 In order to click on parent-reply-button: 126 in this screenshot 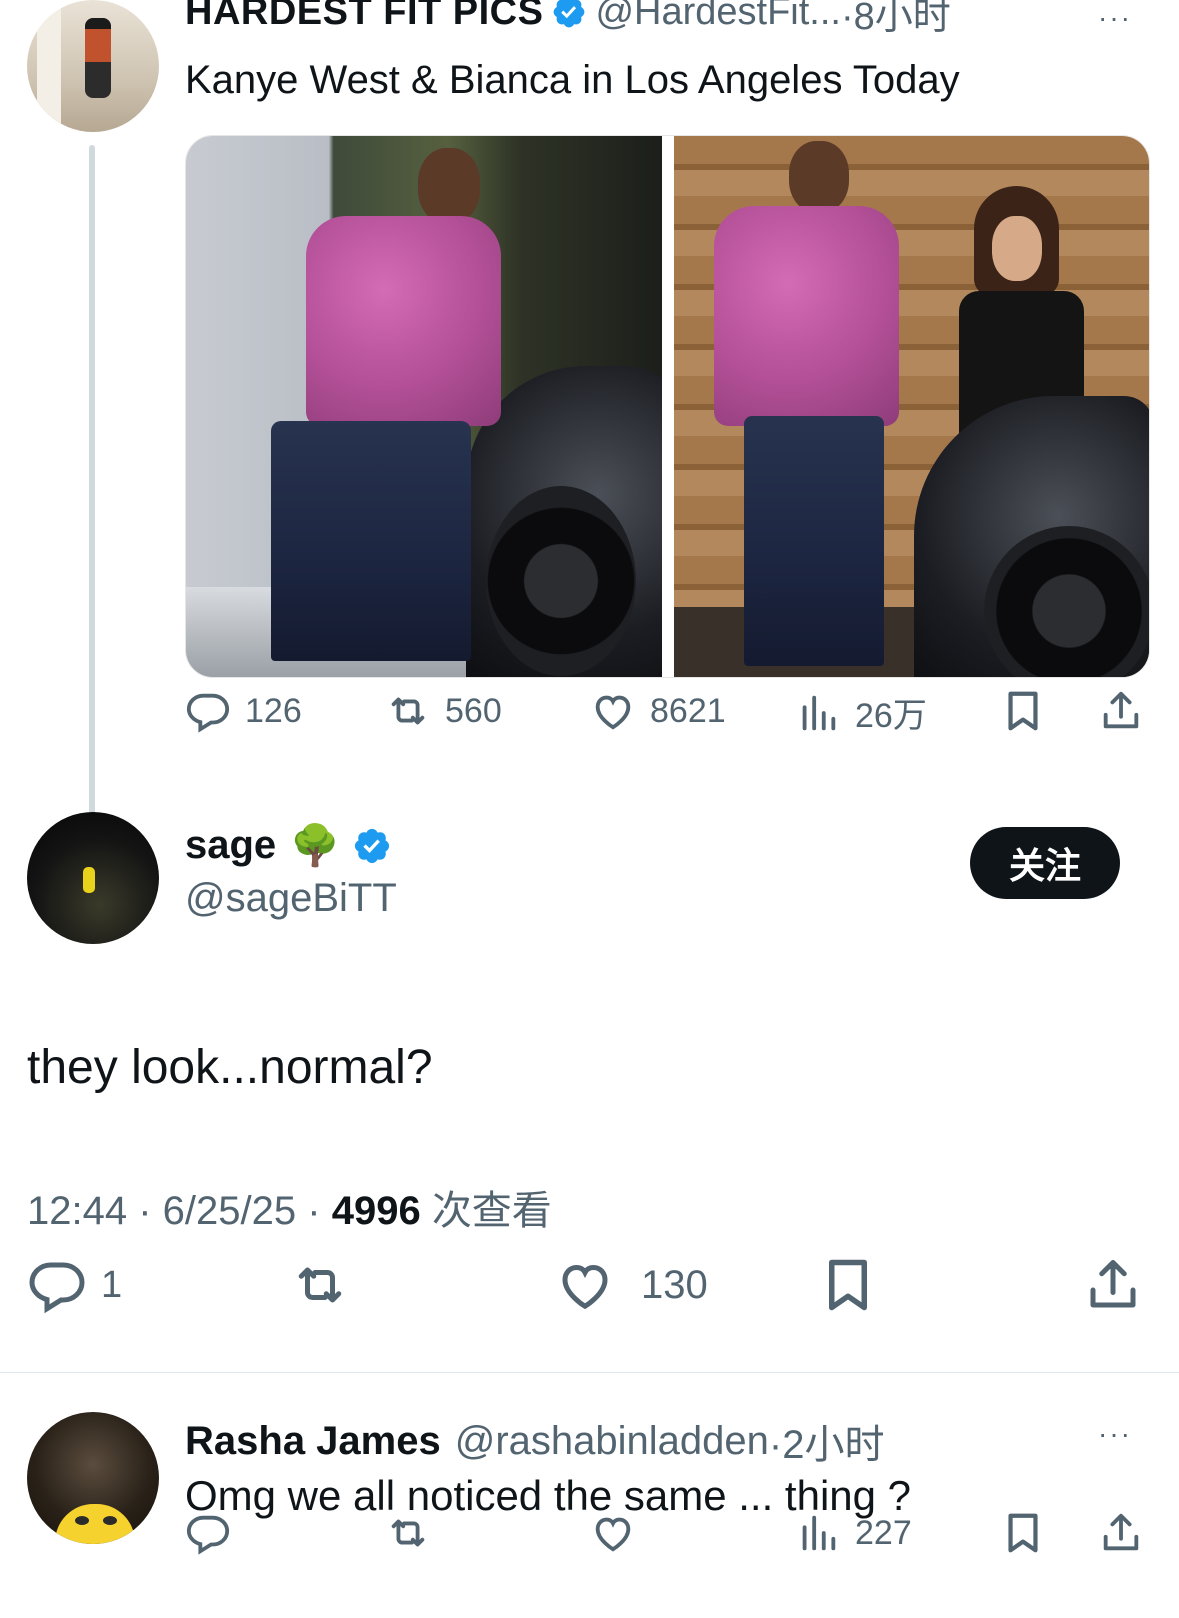, I will do `click(243, 711)`.